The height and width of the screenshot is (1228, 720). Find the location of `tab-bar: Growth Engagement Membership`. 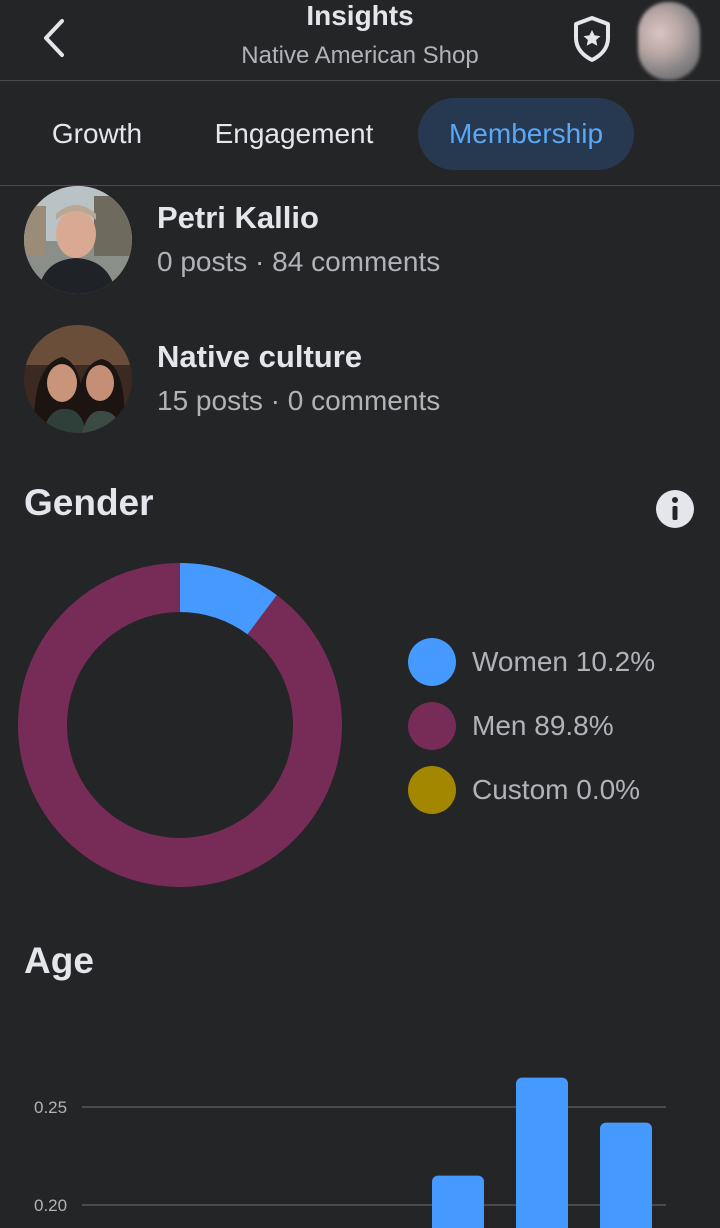

tab-bar: Growth Engagement Membership is located at coordinates (360, 133).